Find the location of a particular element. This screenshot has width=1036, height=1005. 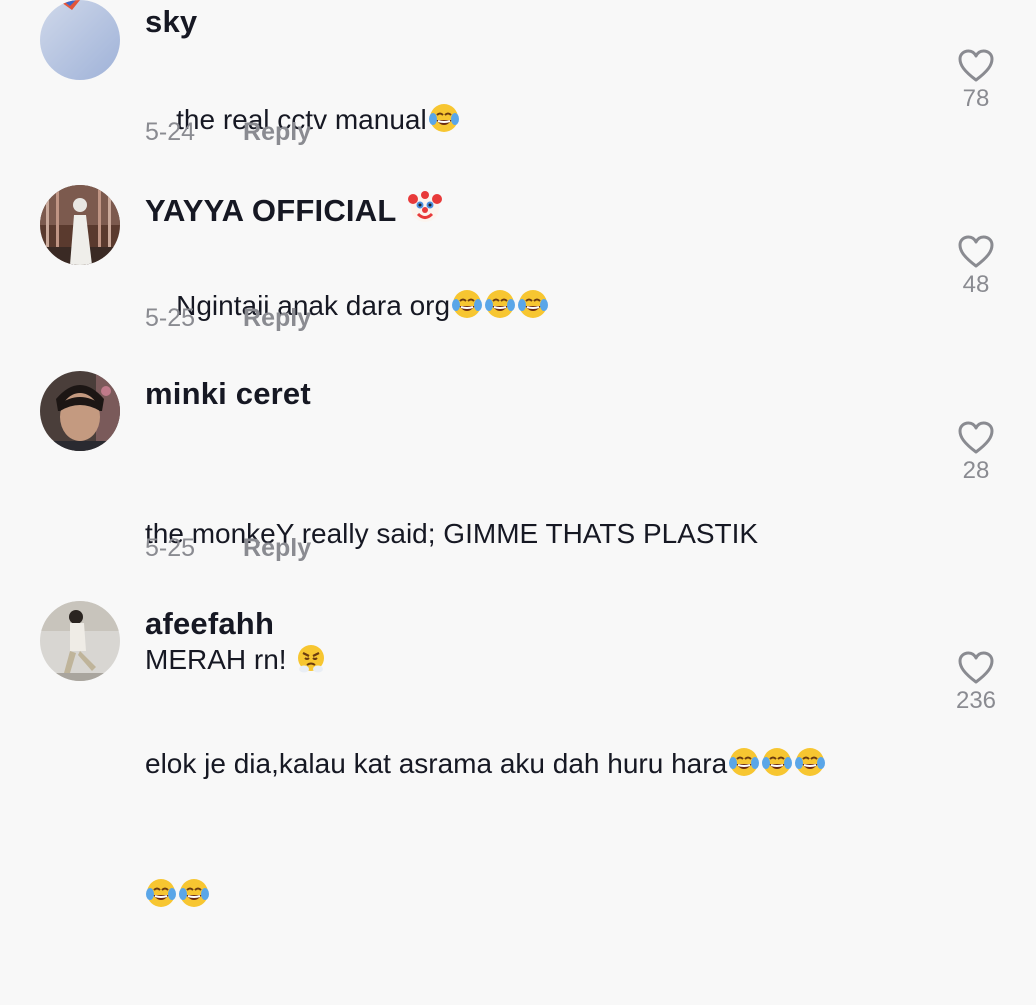

username: sky is located at coordinates (171, 22).